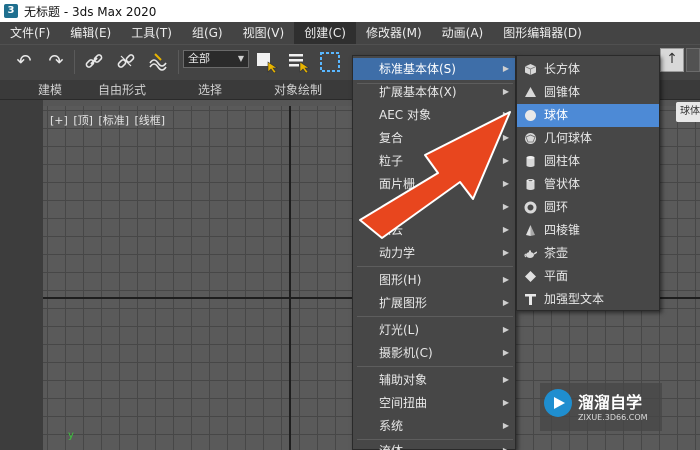 This screenshot has width=700, height=450. Describe the element at coordinates (90, 33) in the screenshot. I see `menu-edit: 编辑(E)` at that location.